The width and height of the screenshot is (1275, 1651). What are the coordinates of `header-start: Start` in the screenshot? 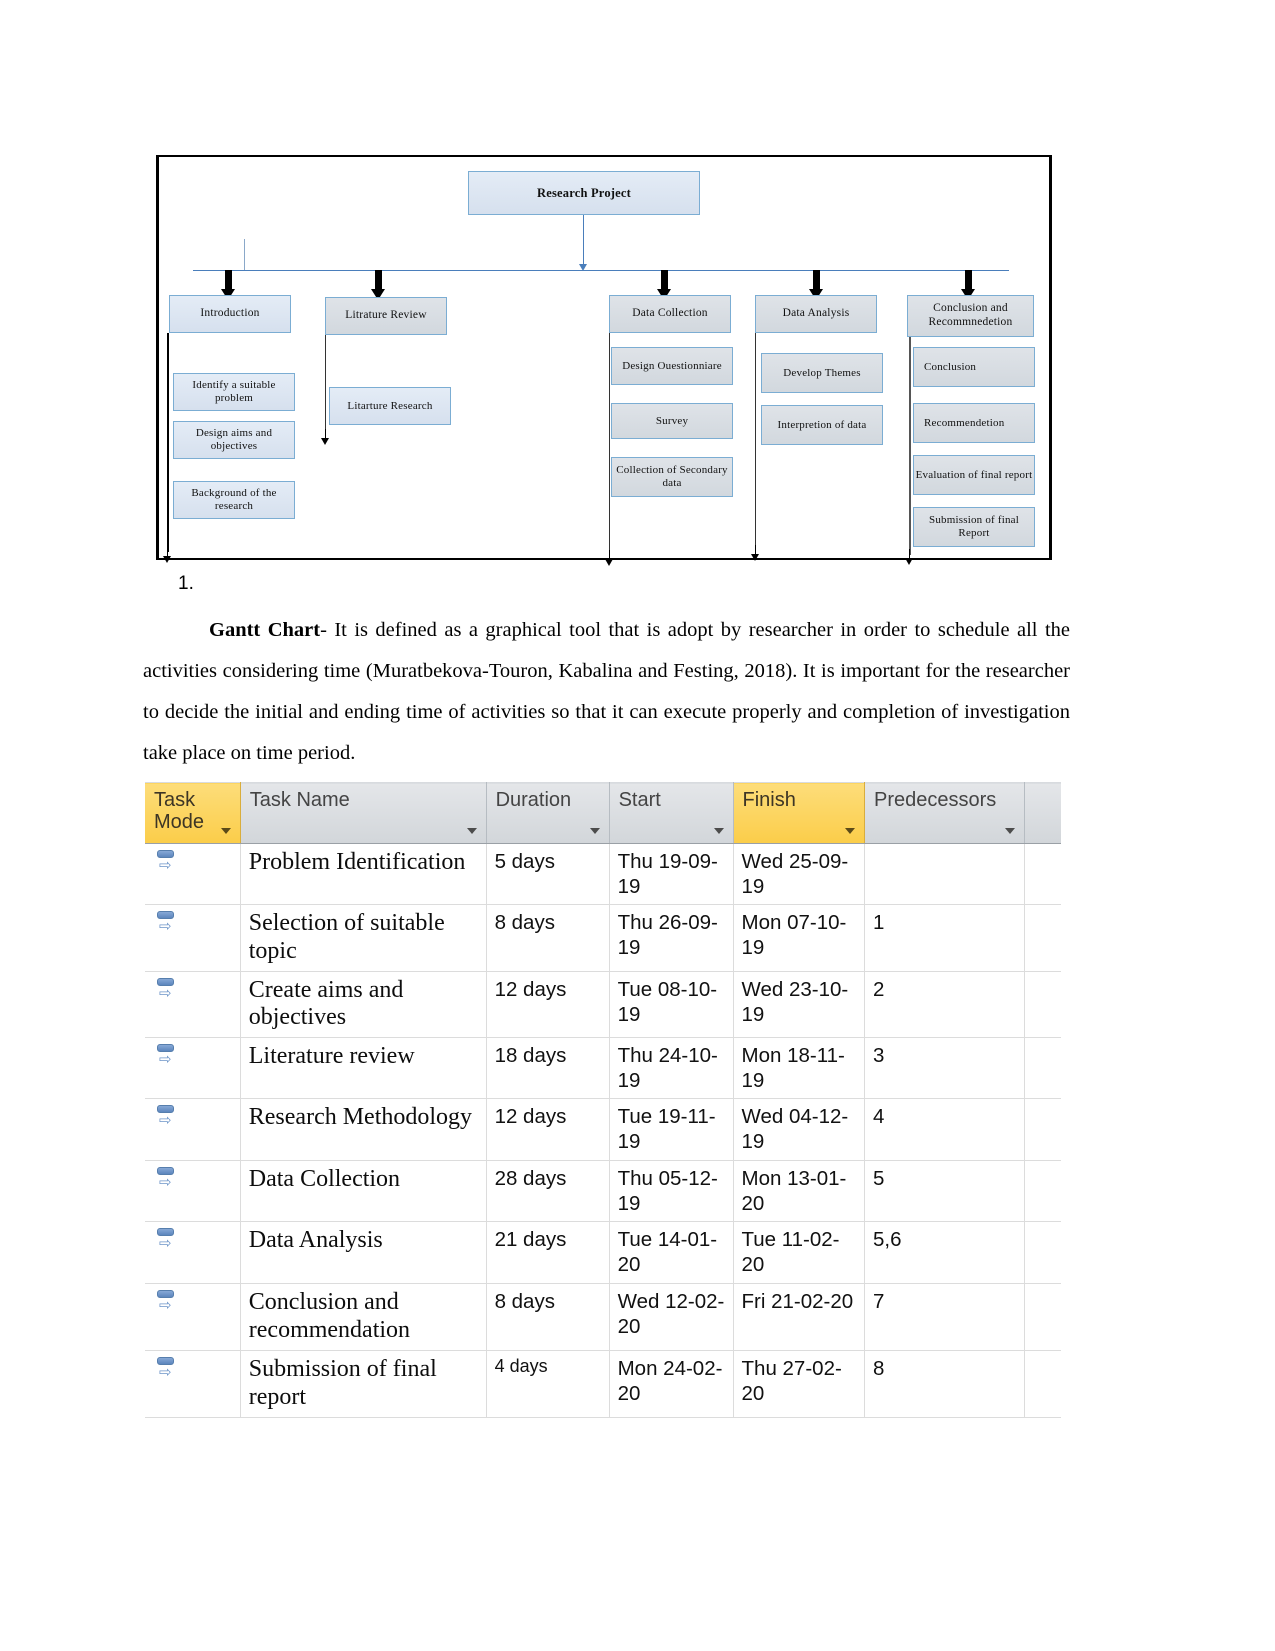 It's located at (671, 813).